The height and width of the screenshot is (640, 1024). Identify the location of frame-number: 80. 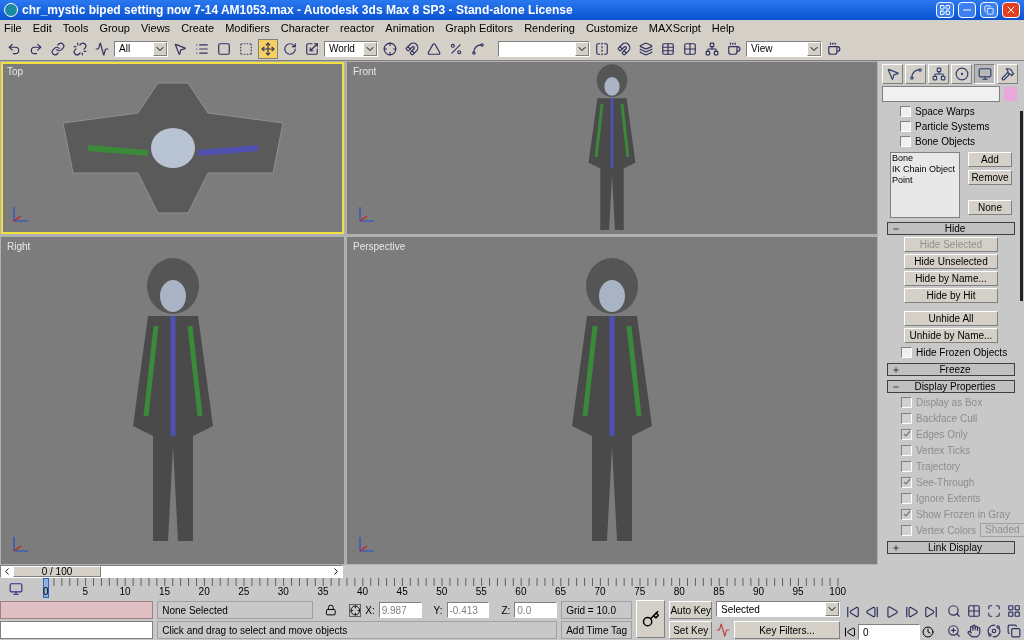
(679, 592).